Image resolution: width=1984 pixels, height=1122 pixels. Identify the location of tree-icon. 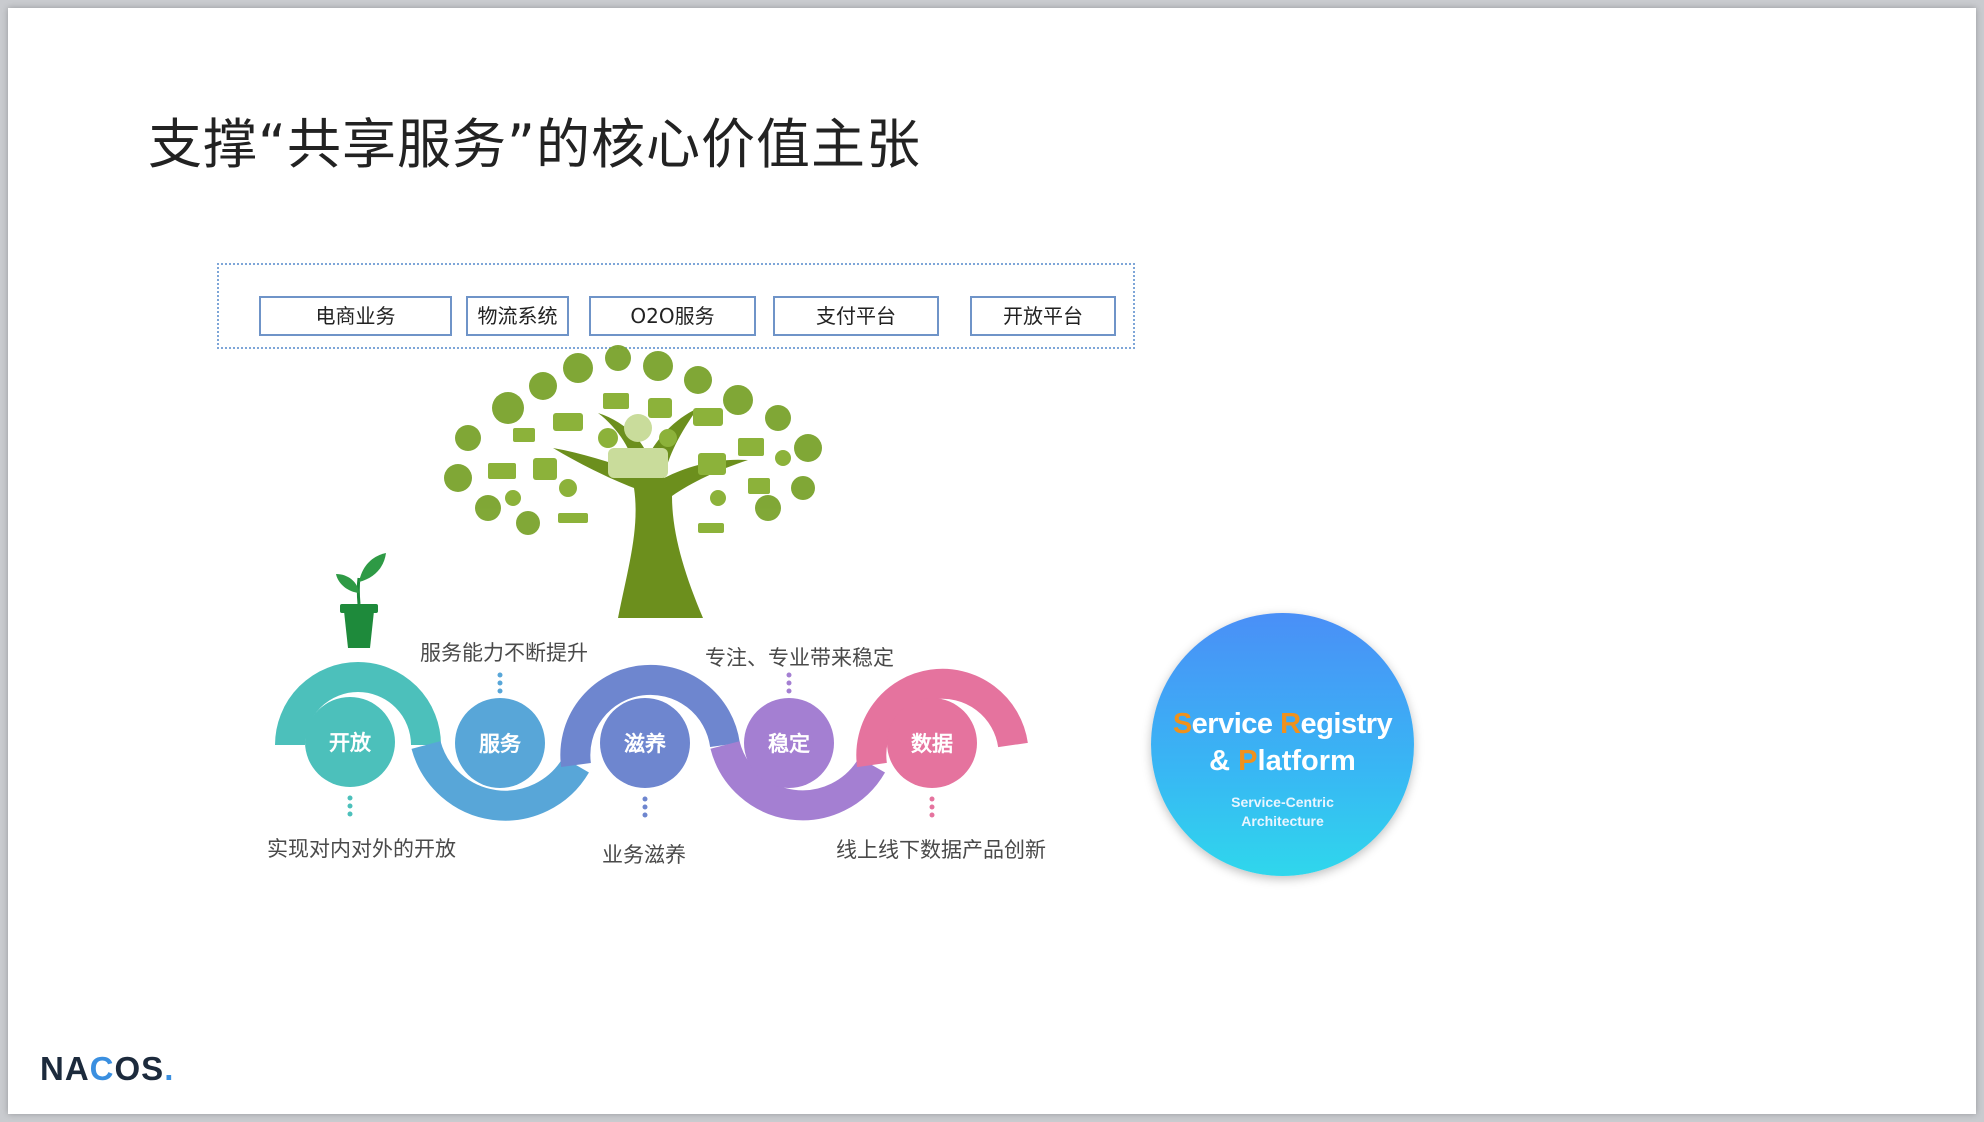
(633, 481).